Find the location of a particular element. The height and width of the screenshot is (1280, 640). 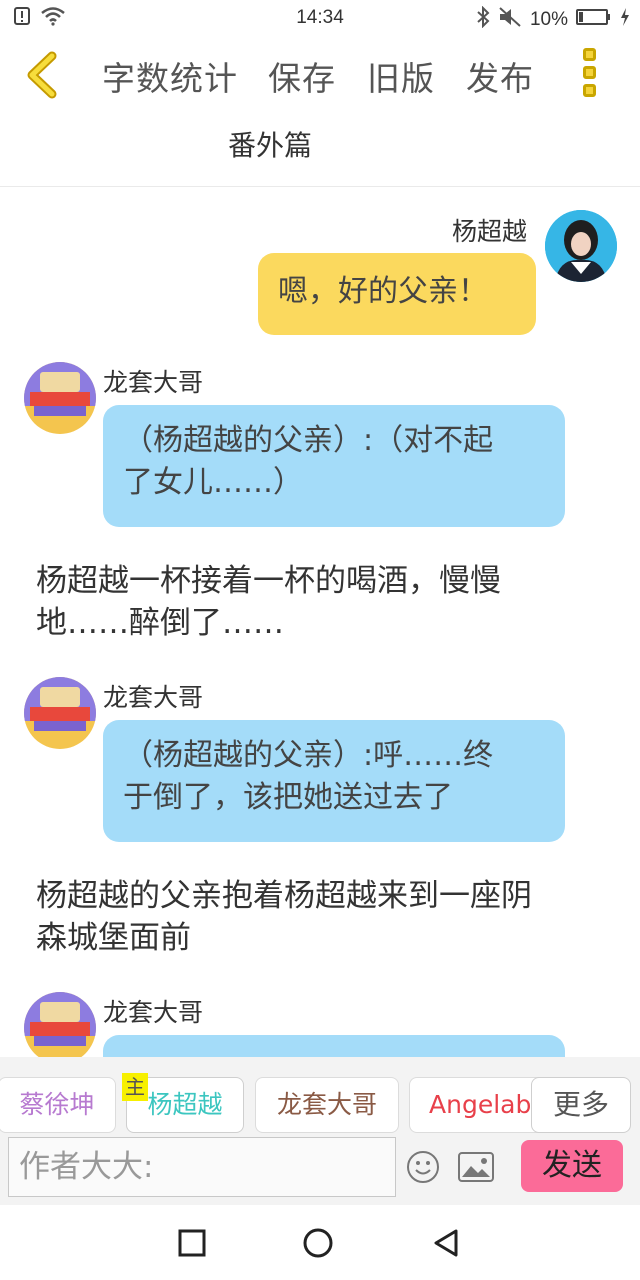

message-input: 作者大大: is located at coordinates (202, 1167).